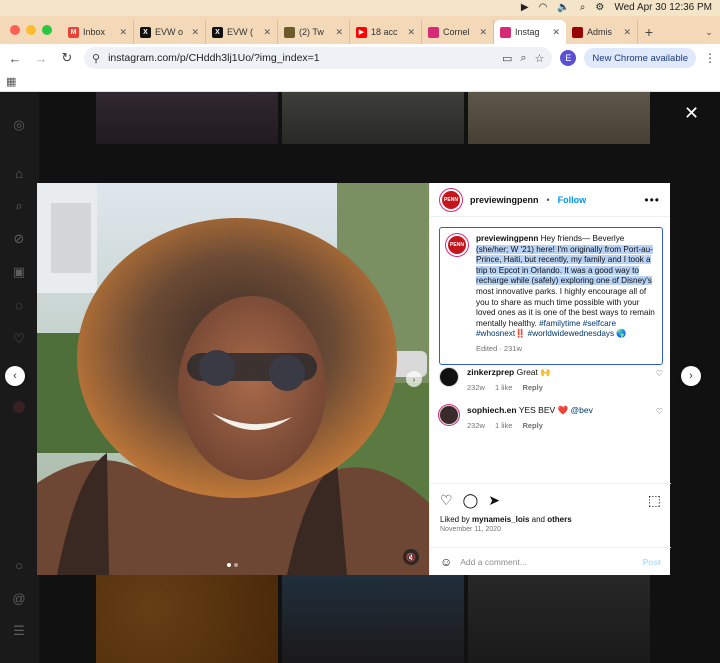  I want to click on hashtag-worldwidewednesdays: #worldwidewednesdays, so click(571, 333).